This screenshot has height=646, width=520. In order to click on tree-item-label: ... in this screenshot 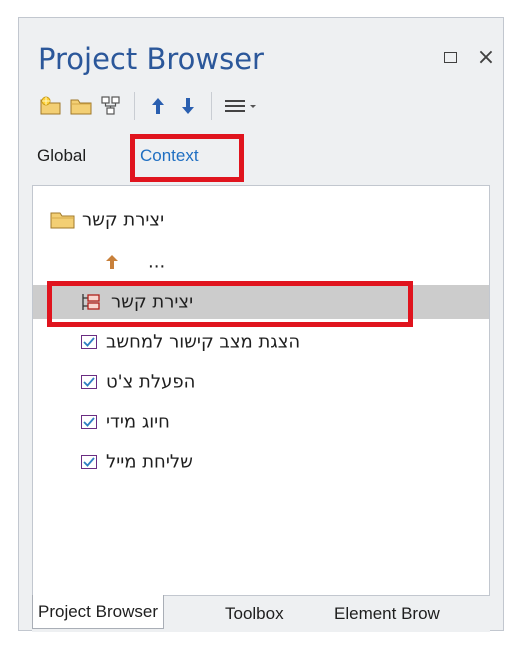, I will do `click(157, 262)`.